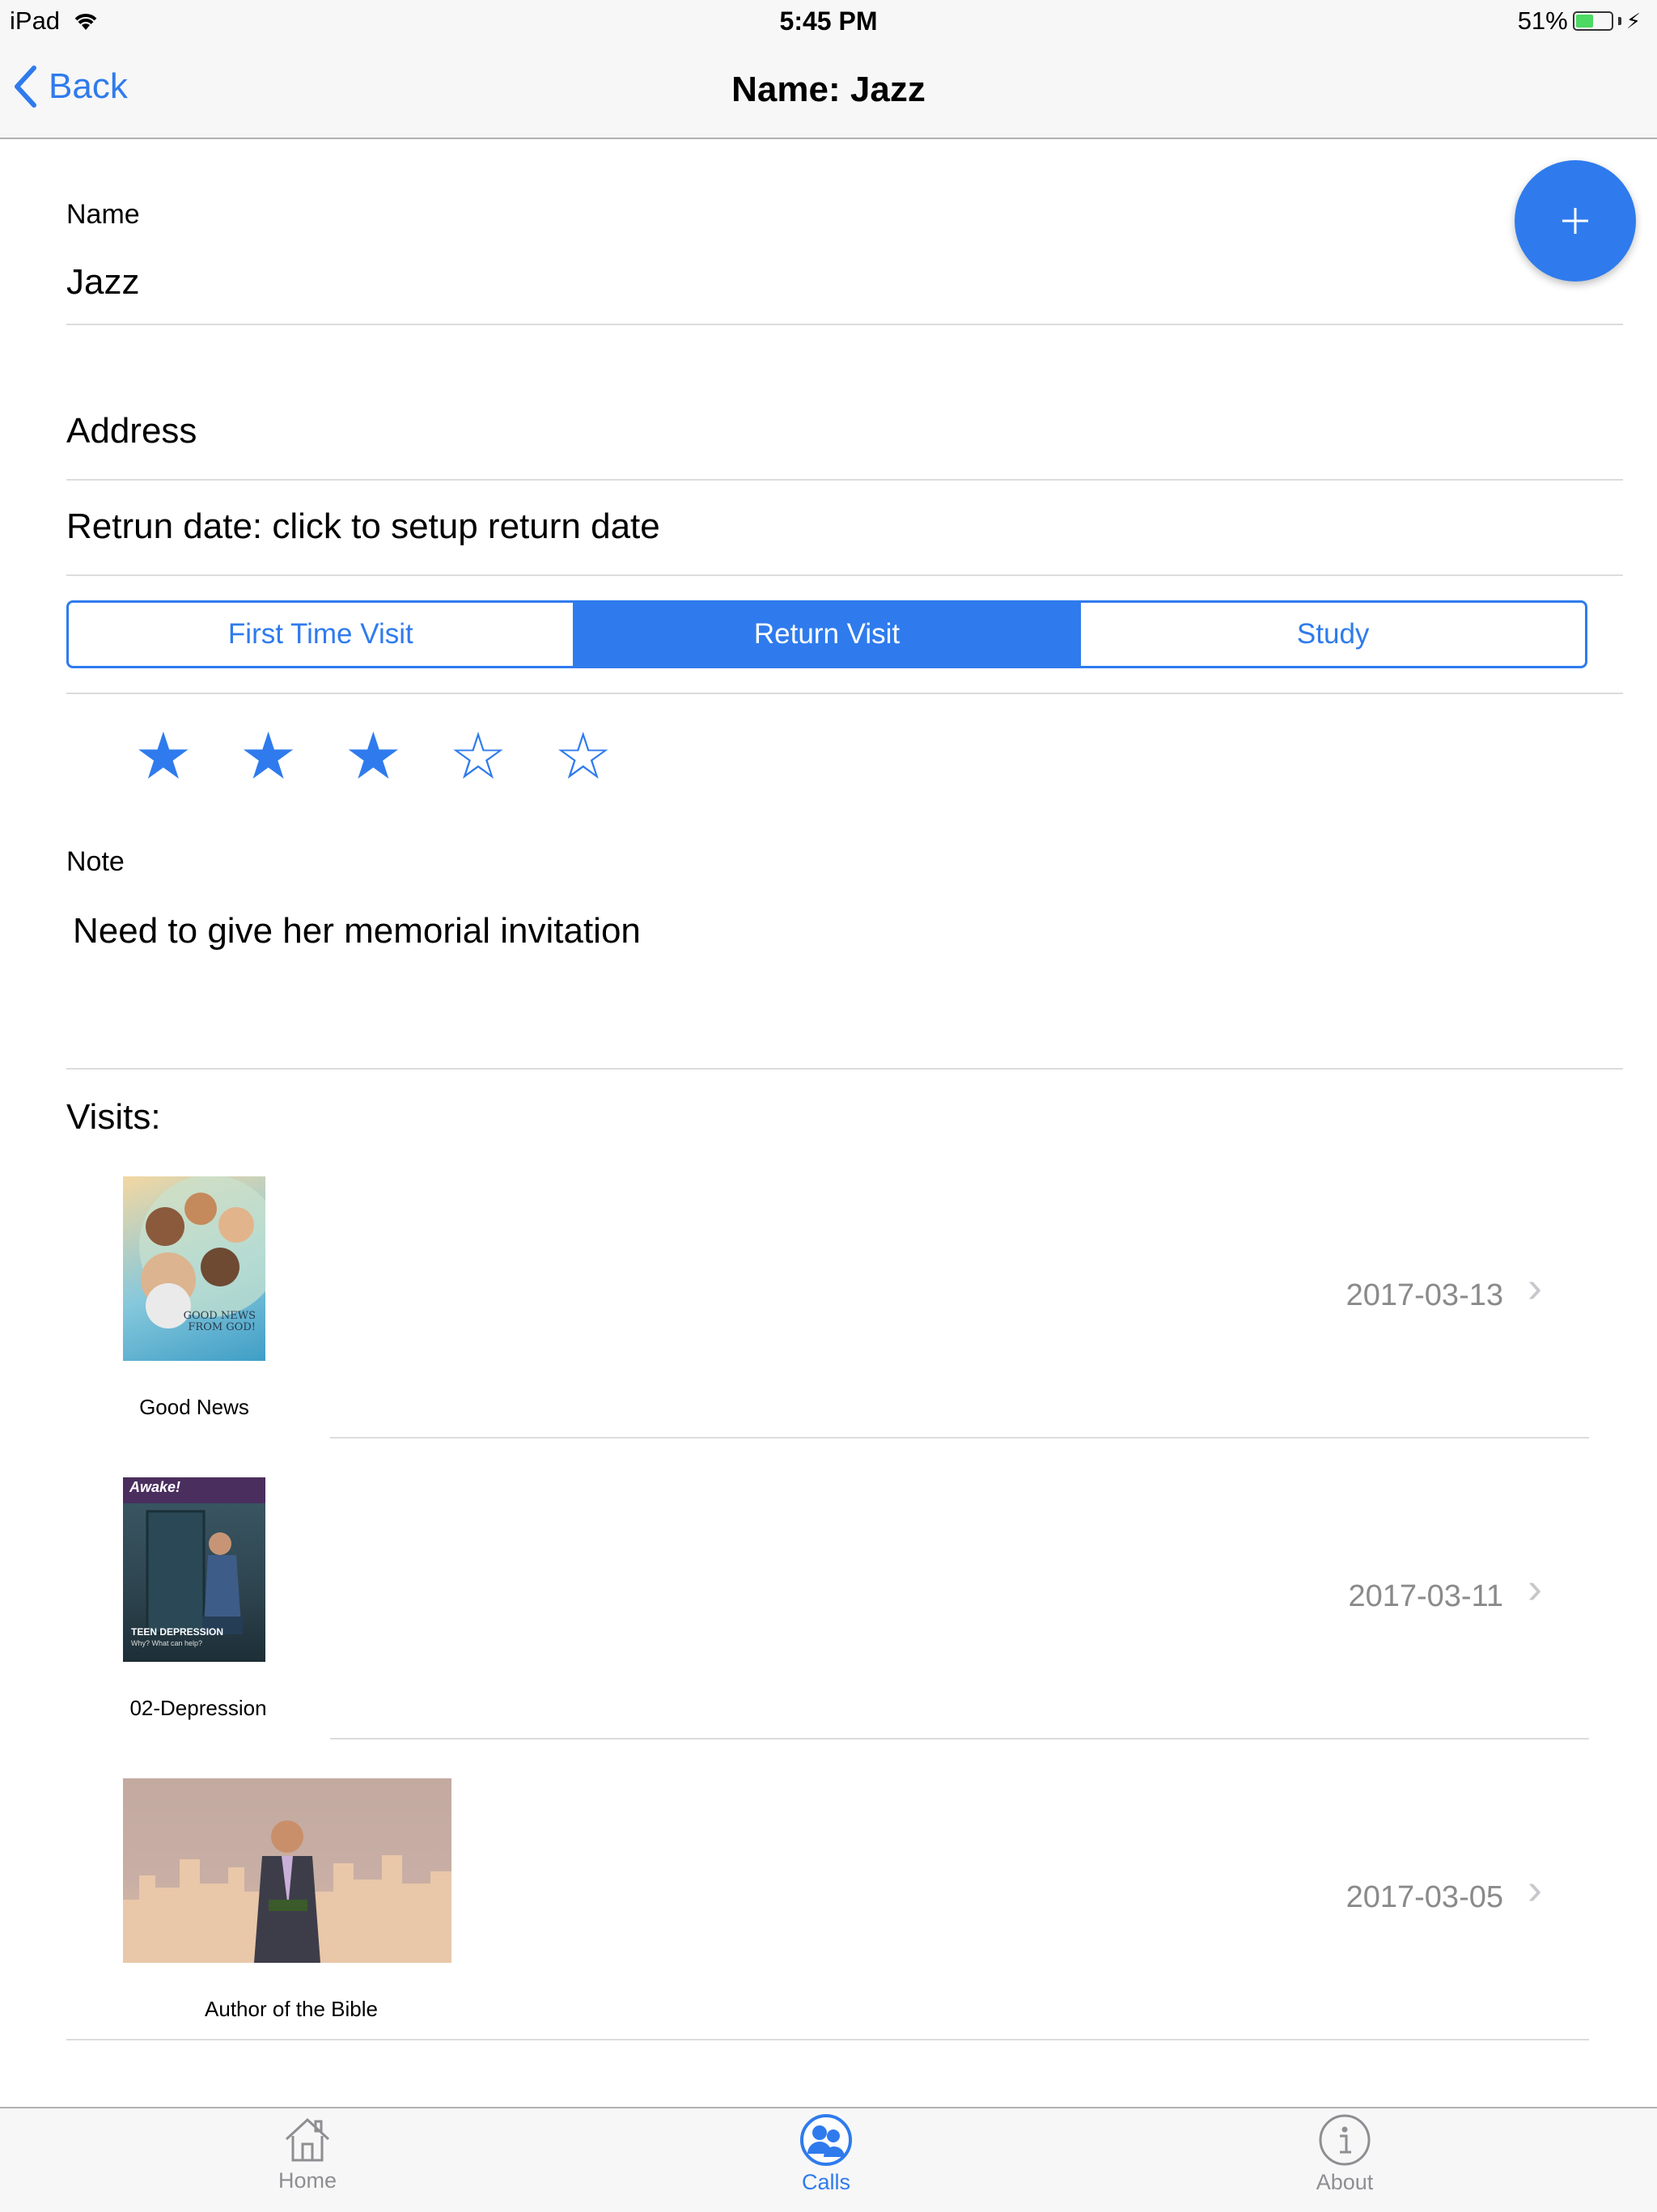 This screenshot has height=2212, width=1657. What do you see at coordinates (363, 526) in the screenshot?
I see `return-date-field: Retrun date: click to setup return date` at bounding box center [363, 526].